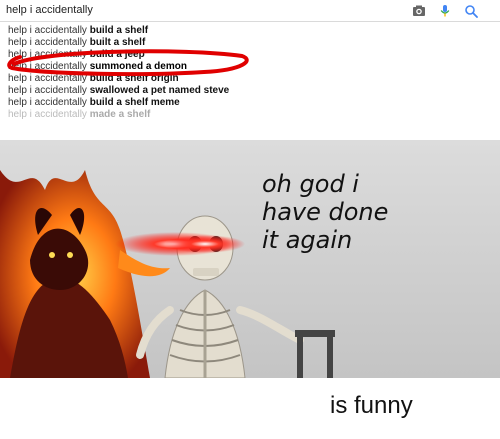 The width and height of the screenshot is (500, 439). I want to click on search-query: help i accidentally, so click(49, 10).